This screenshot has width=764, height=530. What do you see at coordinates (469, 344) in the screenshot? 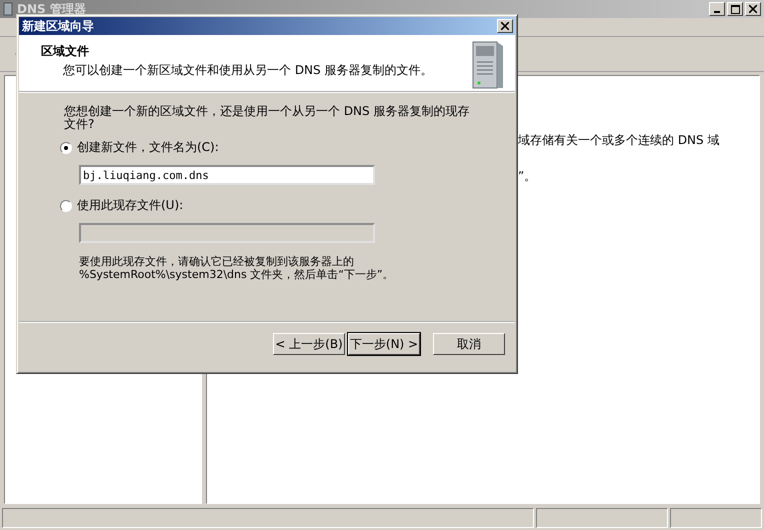
I see `cancel-button: 取消` at bounding box center [469, 344].